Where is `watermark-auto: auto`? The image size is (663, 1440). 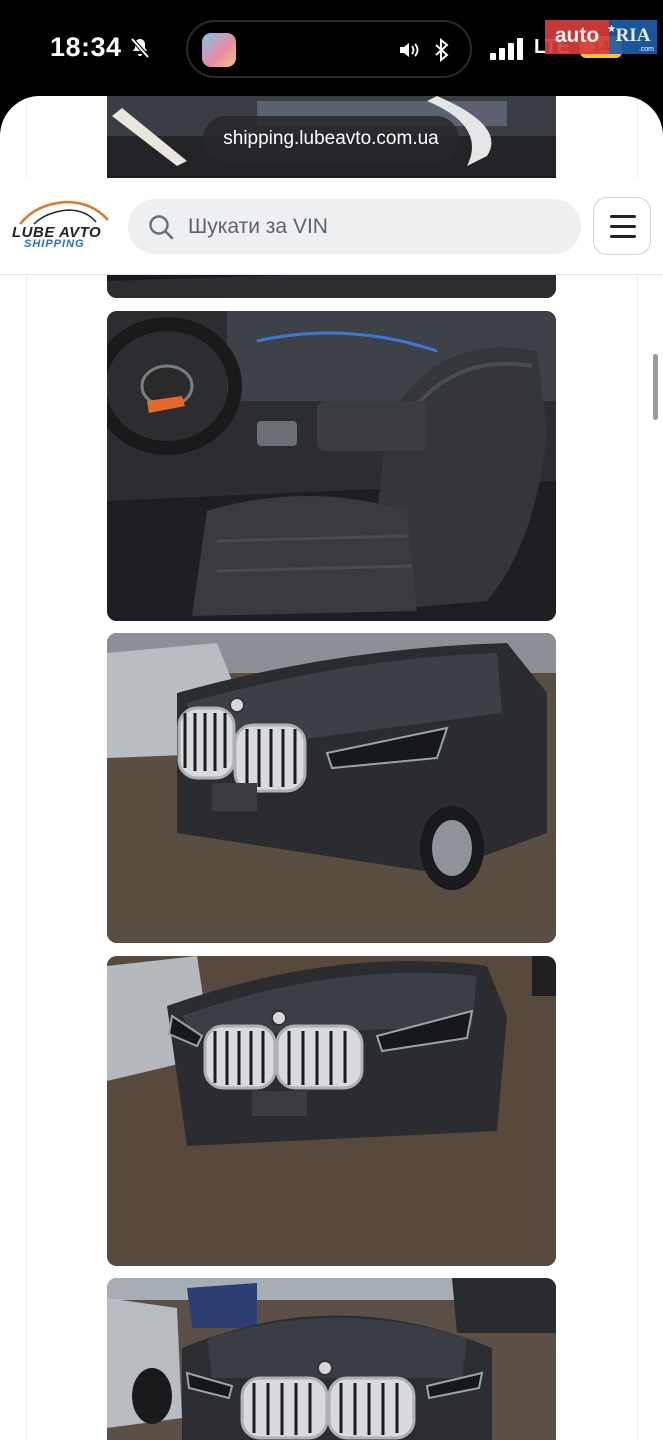
watermark-auto: auto is located at coordinates (577, 37).